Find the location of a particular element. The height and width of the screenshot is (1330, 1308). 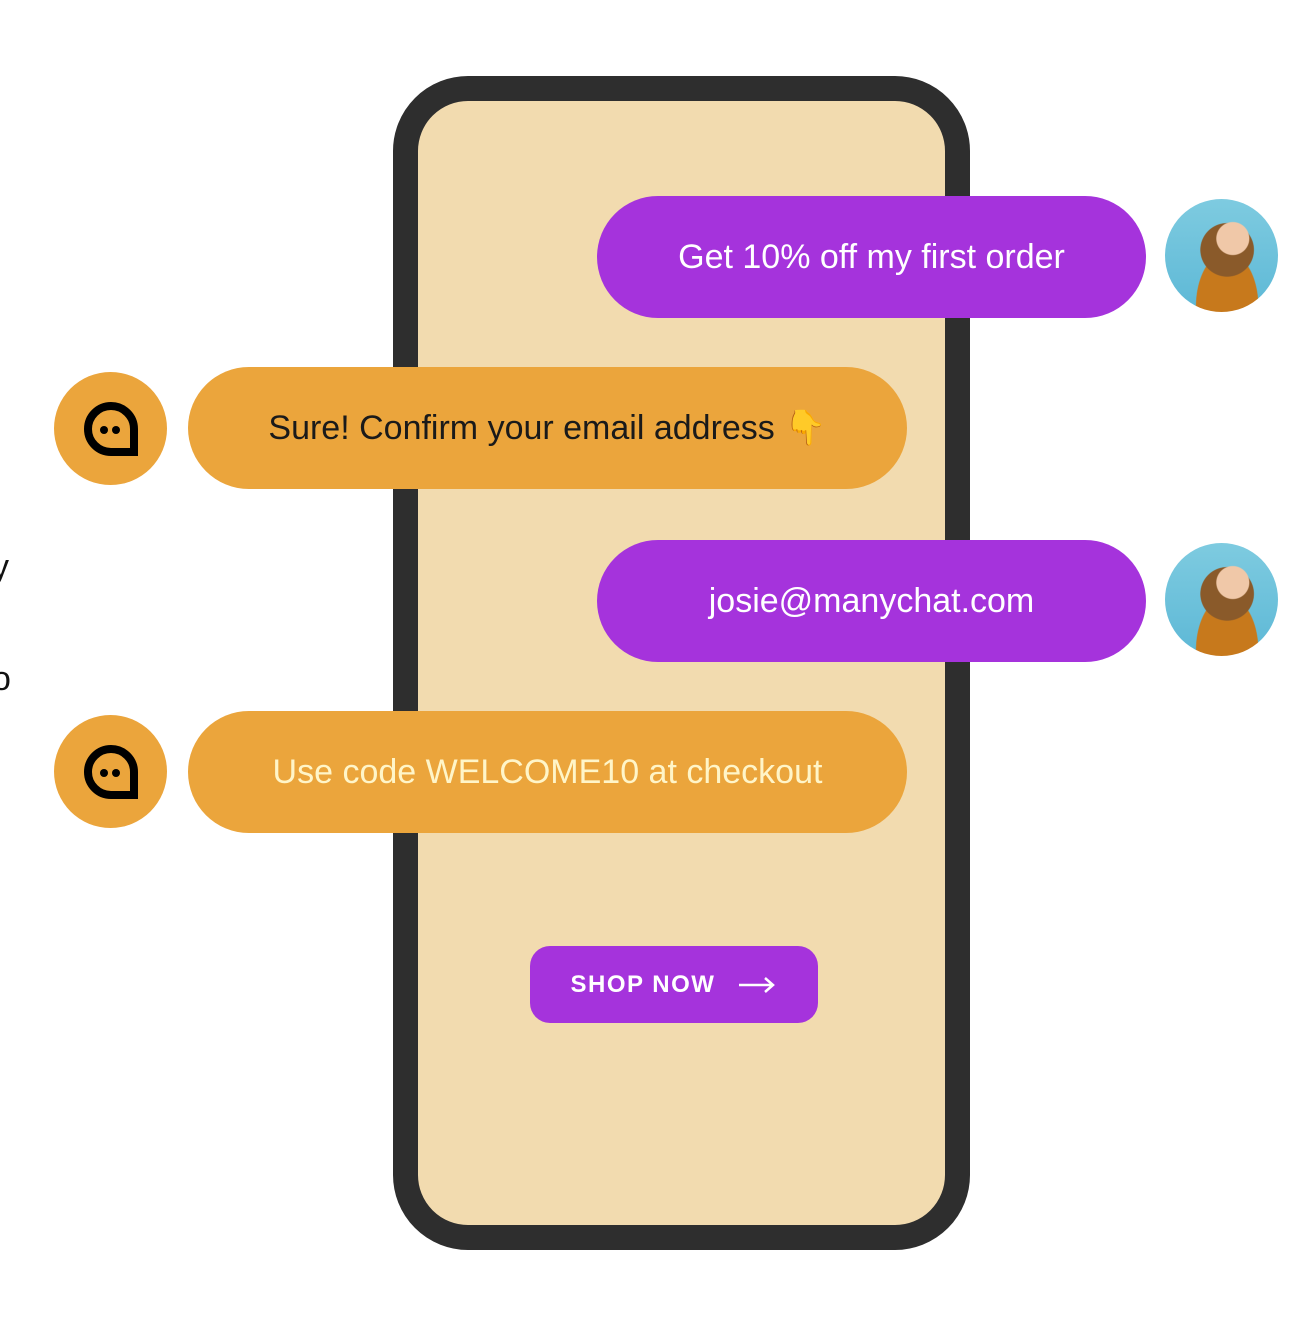

message-text: Sure! Confirm your email address is located at coordinates (521, 427).